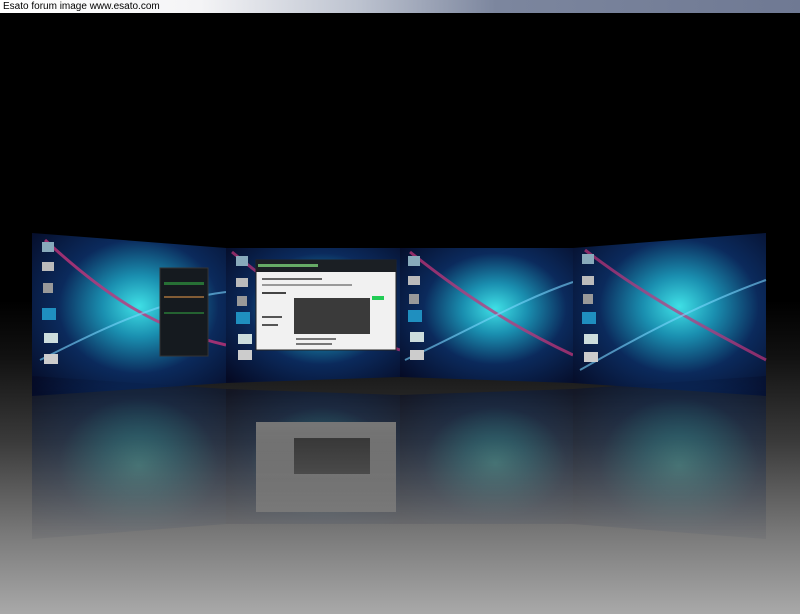 The width and height of the screenshot is (800, 614). Describe the element at coordinates (51, 338) in the screenshot. I see `monitor-icon` at that location.